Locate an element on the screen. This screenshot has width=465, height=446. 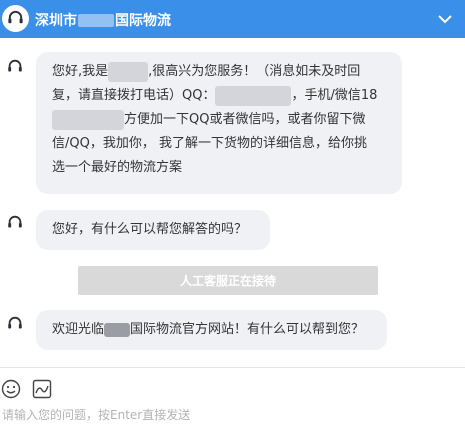
message-input is located at coordinates (232, 415).